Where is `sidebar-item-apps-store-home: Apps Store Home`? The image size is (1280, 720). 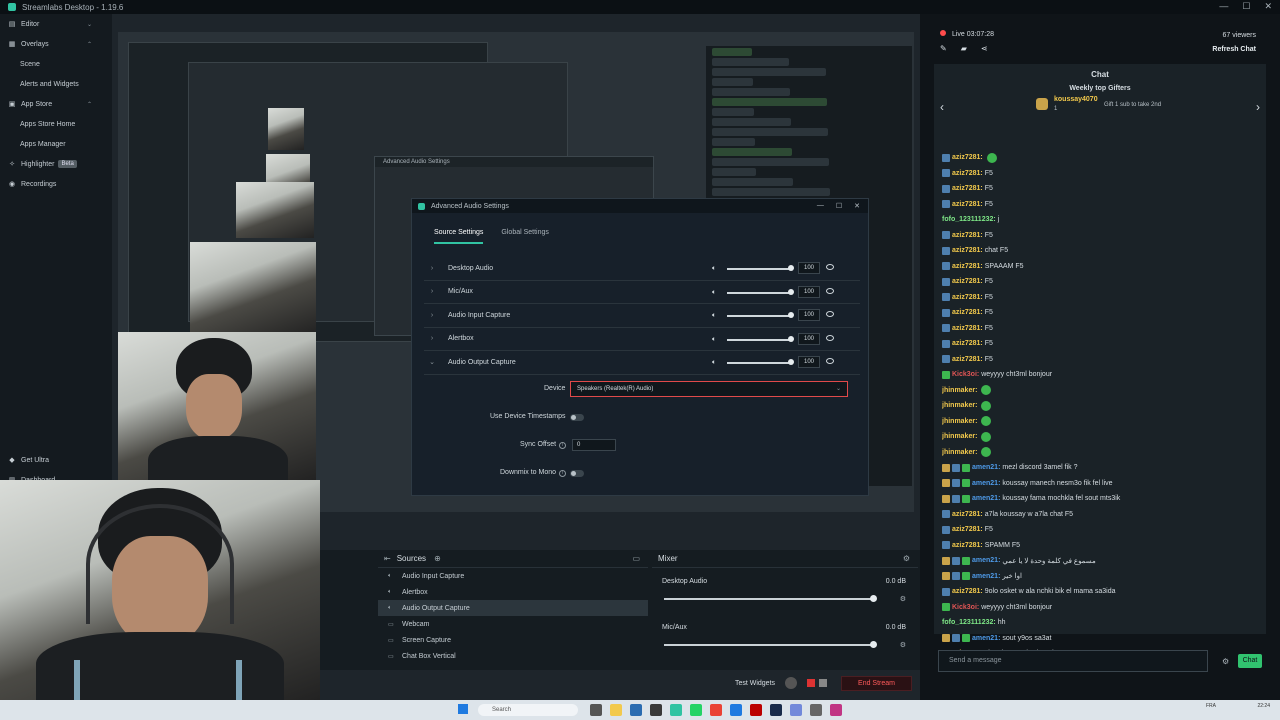
sidebar-item-apps-store-home: Apps Store Home is located at coordinates (56, 124).